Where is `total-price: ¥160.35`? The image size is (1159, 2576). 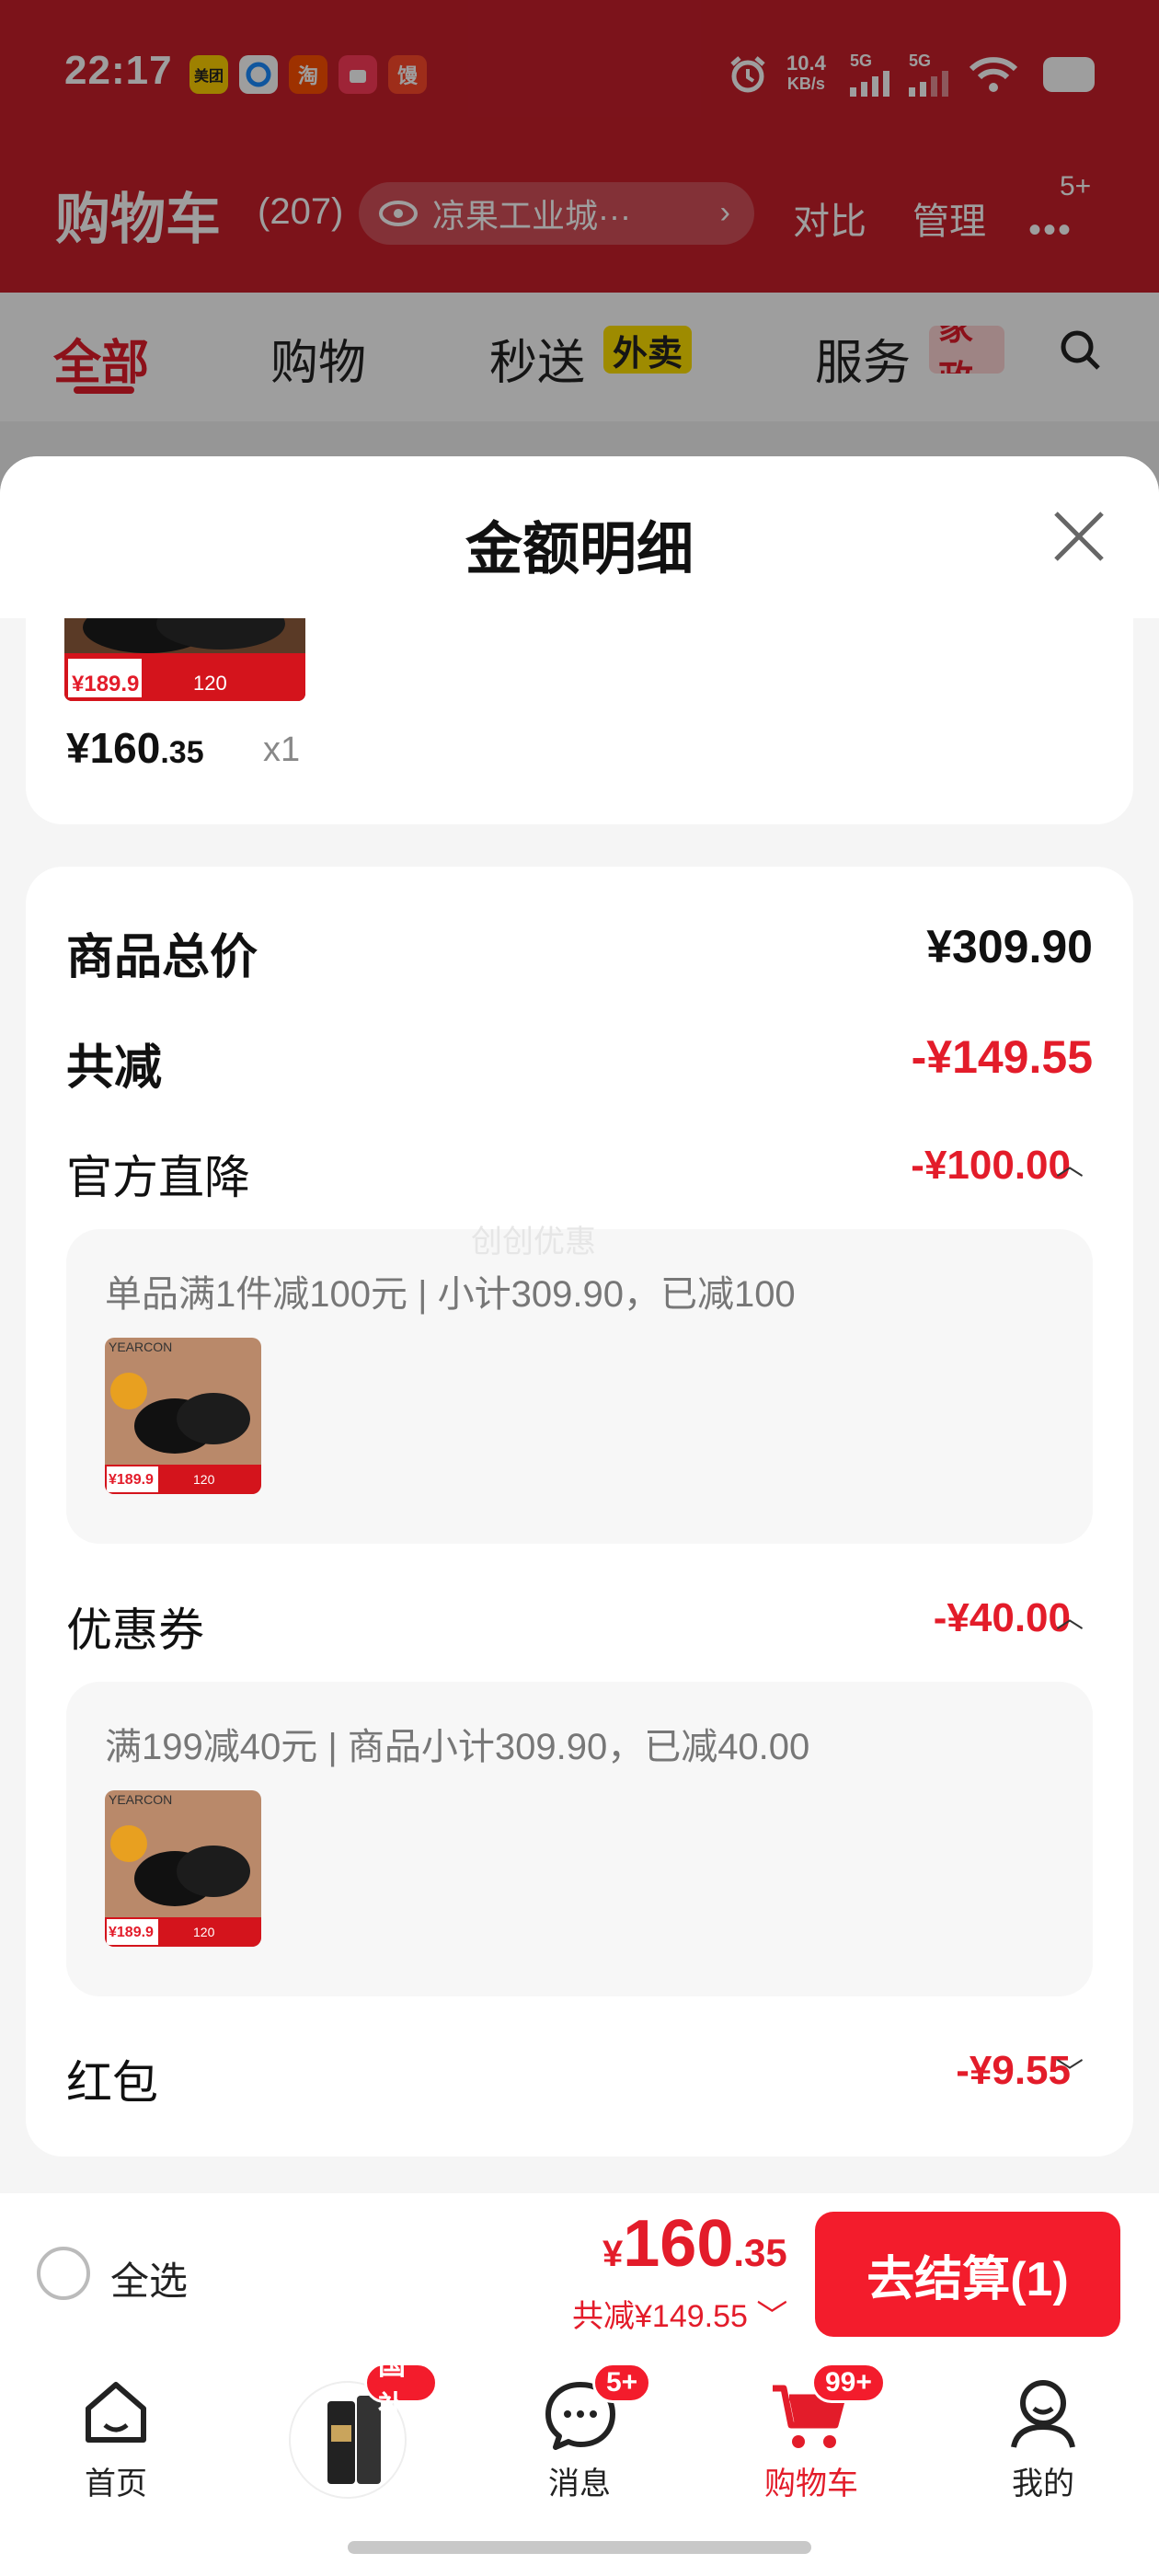
total-price: ¥160.35 is located at coordinates (694, 2244).